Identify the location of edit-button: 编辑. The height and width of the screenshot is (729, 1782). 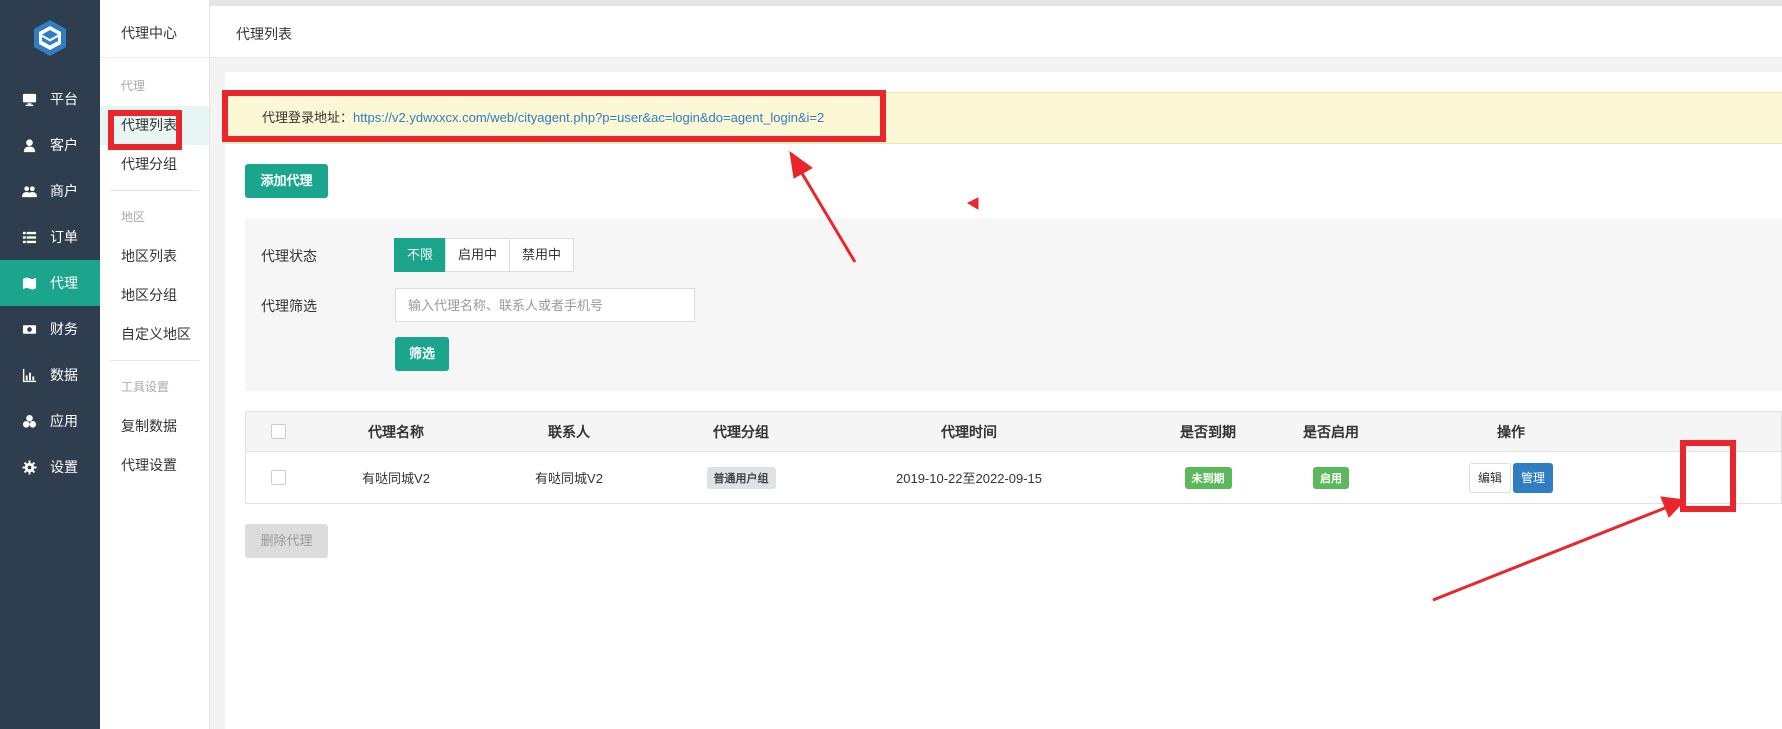
(1490, 477).